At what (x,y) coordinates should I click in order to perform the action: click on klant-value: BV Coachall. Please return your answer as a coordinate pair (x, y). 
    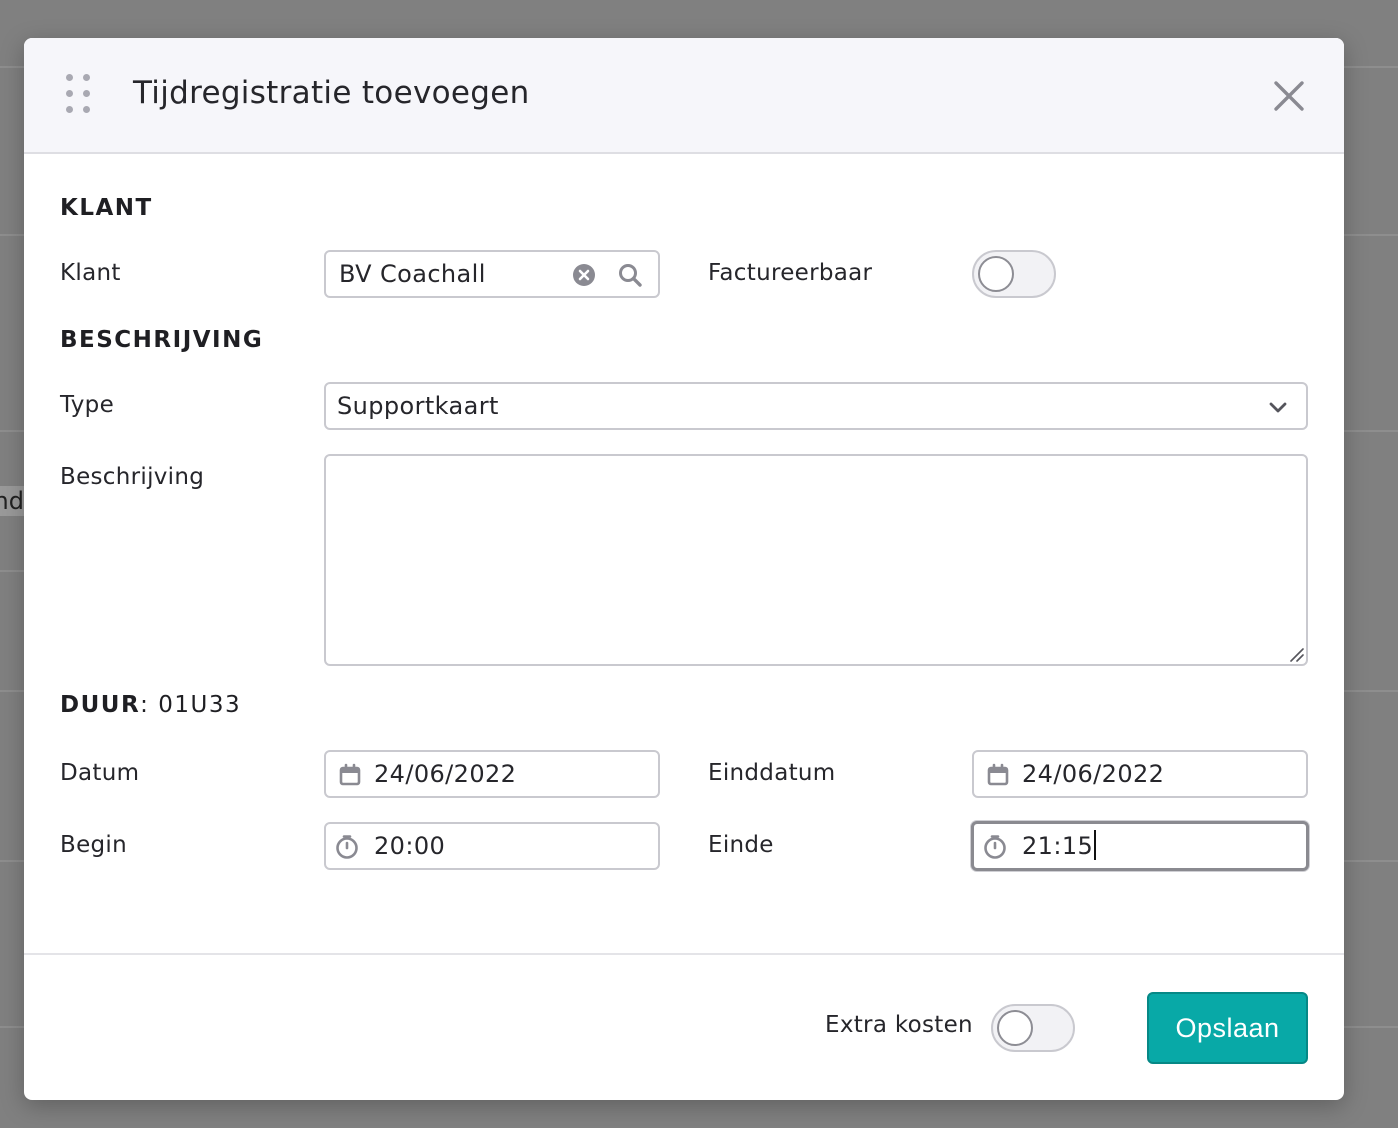
    Looking at the image, I should click on (412, 274).